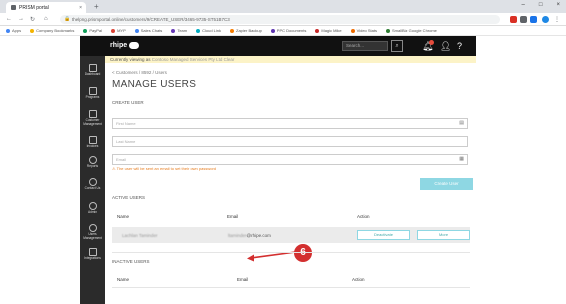 The height and width of the screenshot is (304, 566). Describe the element at coordinates (461, 123) in the screenshot. I see `contact-card-icon: ▤` at that location.